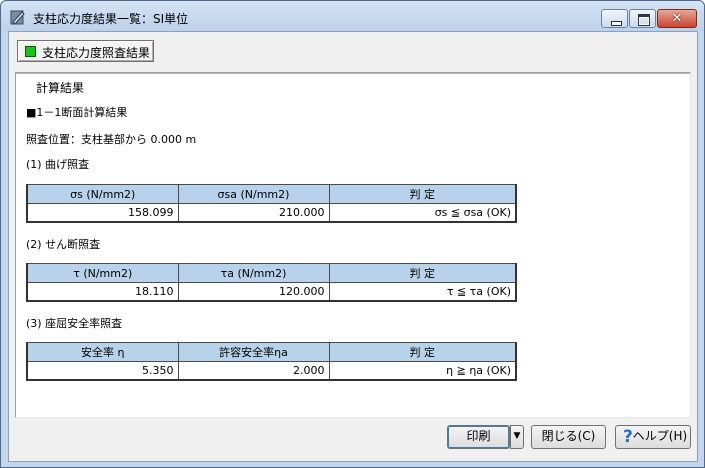  What do you see at coordinates (77, 112) in the screenshot?
I see `section-title: ■1－1断面計算結果` at bounding box center [77, 112].